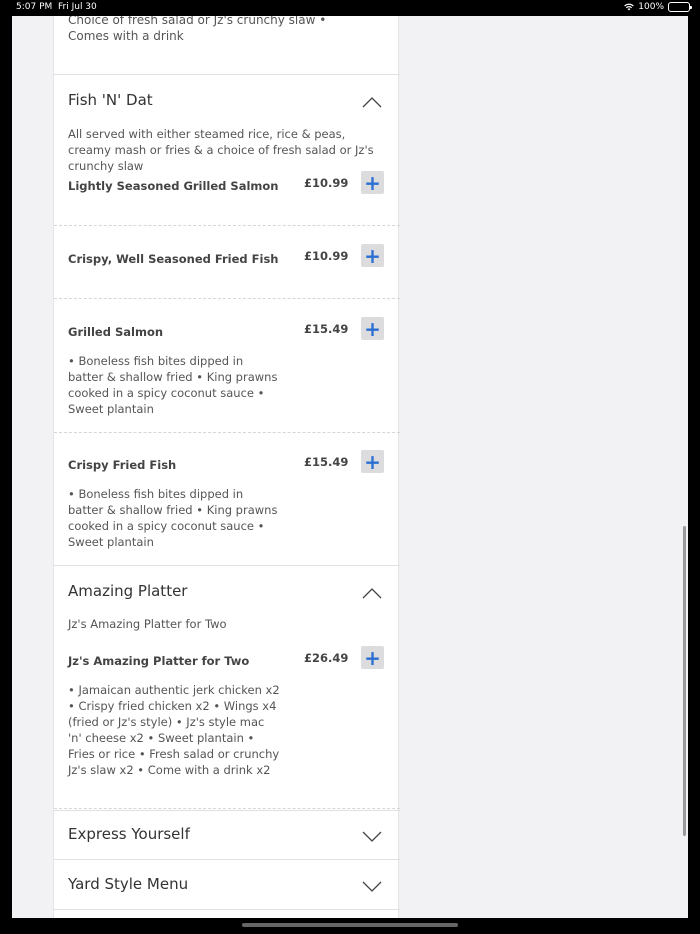  What do you see at coordinates (122, 465) in the screenshot?
I see `item-name: Crispy Fried Fish` at bounding box center [122, 465].